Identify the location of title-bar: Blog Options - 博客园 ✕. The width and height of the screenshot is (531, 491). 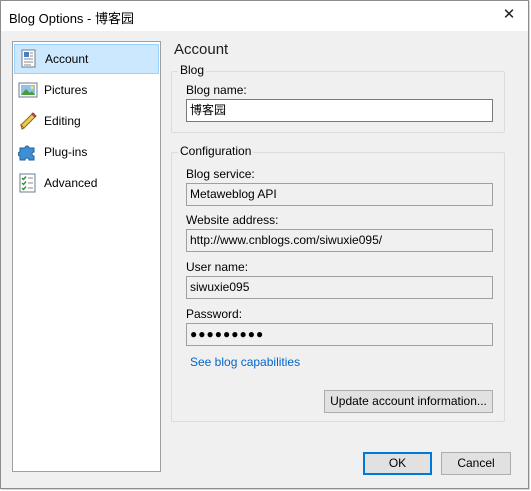
(264, 16).